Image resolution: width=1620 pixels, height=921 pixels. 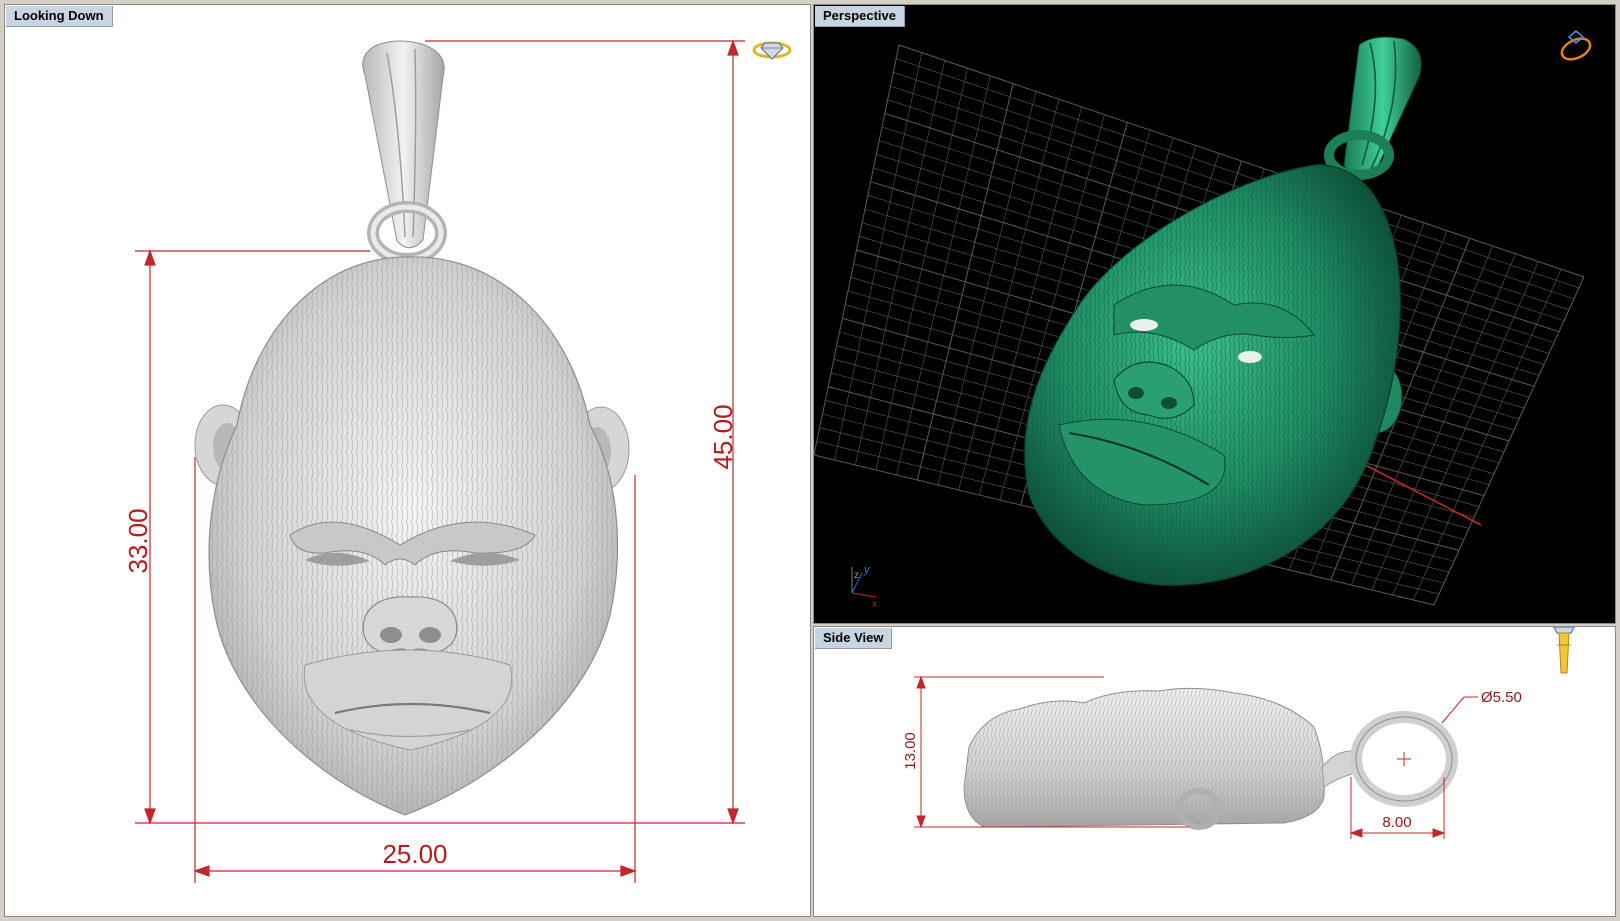 I want to click on side-view-canvas: 13.00 Ø5.50 8.00, so click(x=1212, y=757).